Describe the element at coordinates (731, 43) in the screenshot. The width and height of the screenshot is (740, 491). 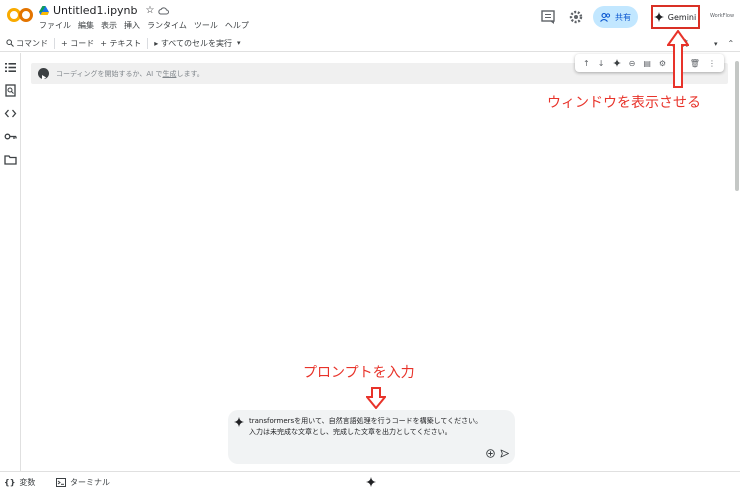
I see `collapse-icon: ⌃` at that location.